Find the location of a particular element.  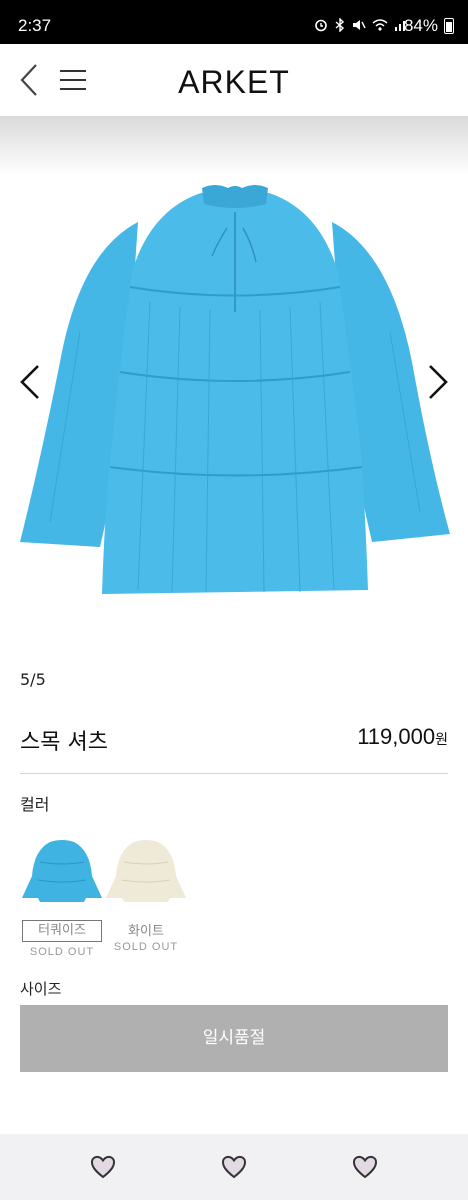

battery-icon is located at coordinates (449, 26).